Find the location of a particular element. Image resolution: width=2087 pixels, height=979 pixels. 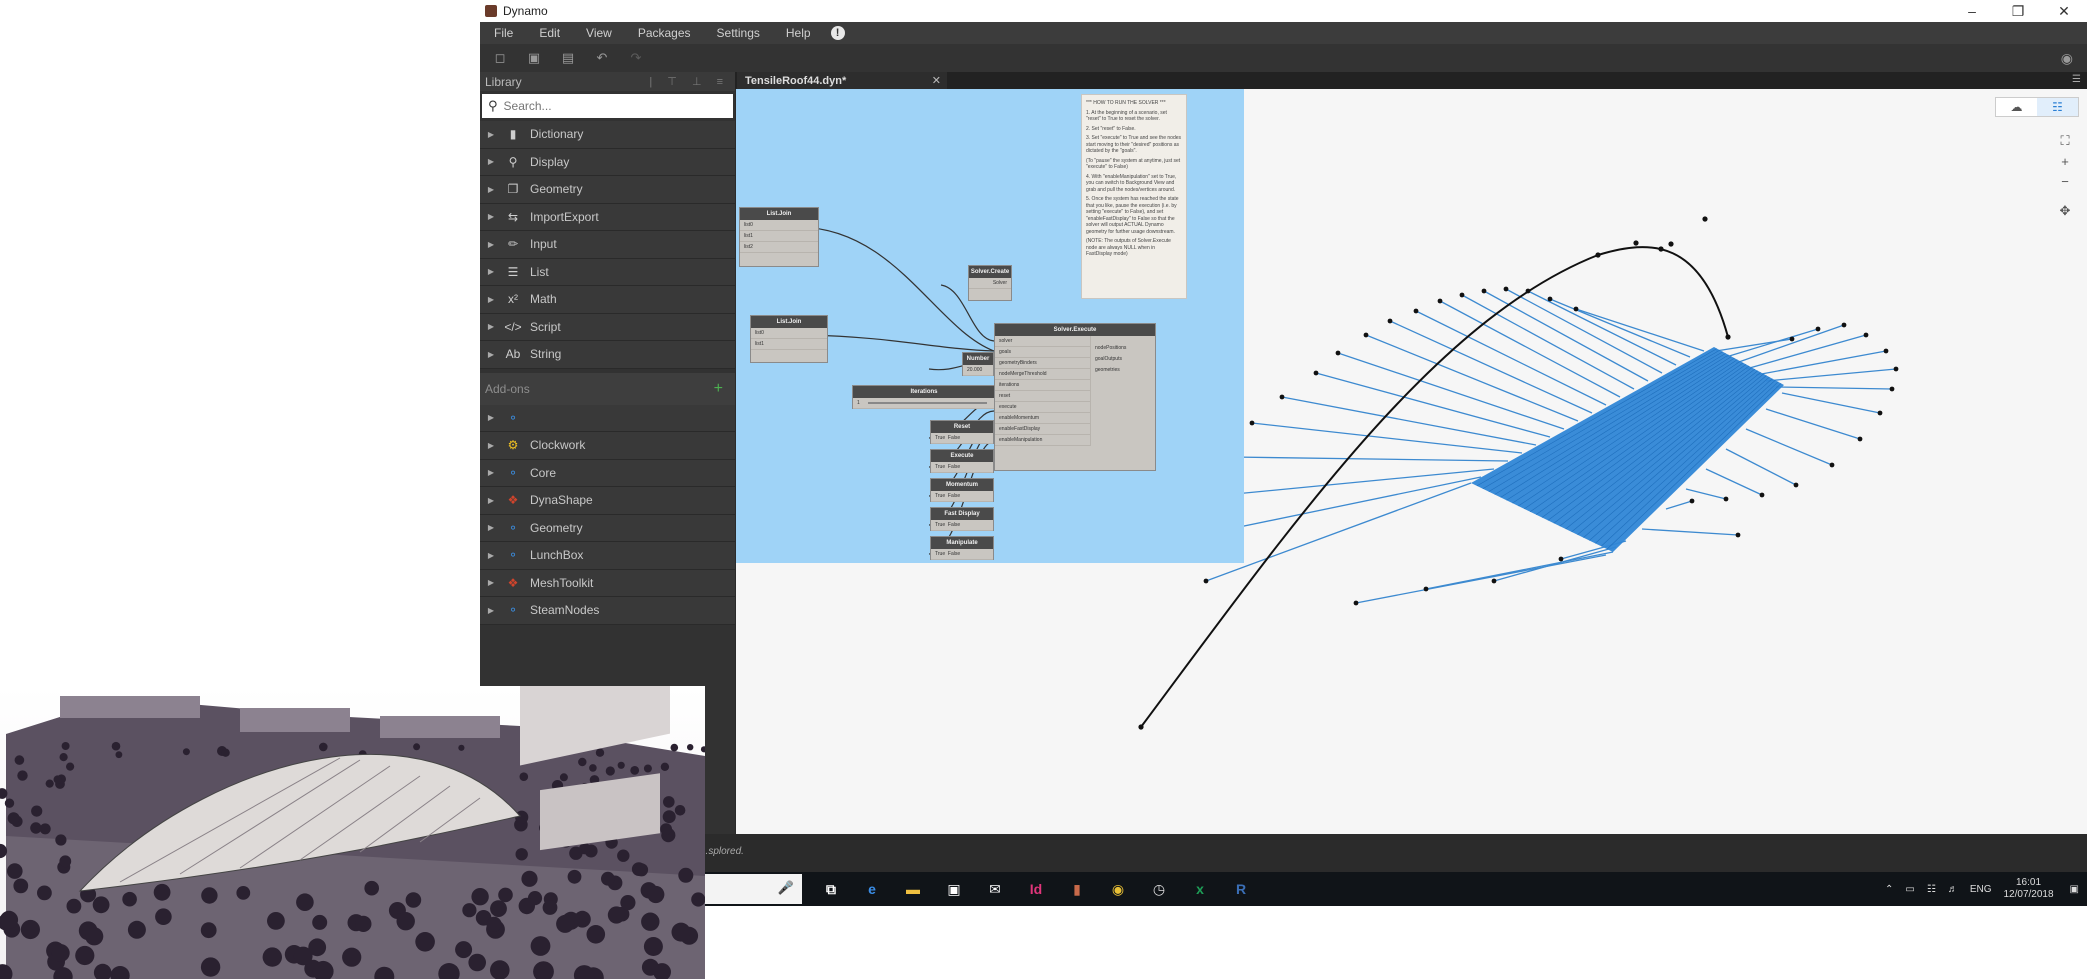

node-iterations-slider: Iterations 1 is located at coordinates (924, 397).